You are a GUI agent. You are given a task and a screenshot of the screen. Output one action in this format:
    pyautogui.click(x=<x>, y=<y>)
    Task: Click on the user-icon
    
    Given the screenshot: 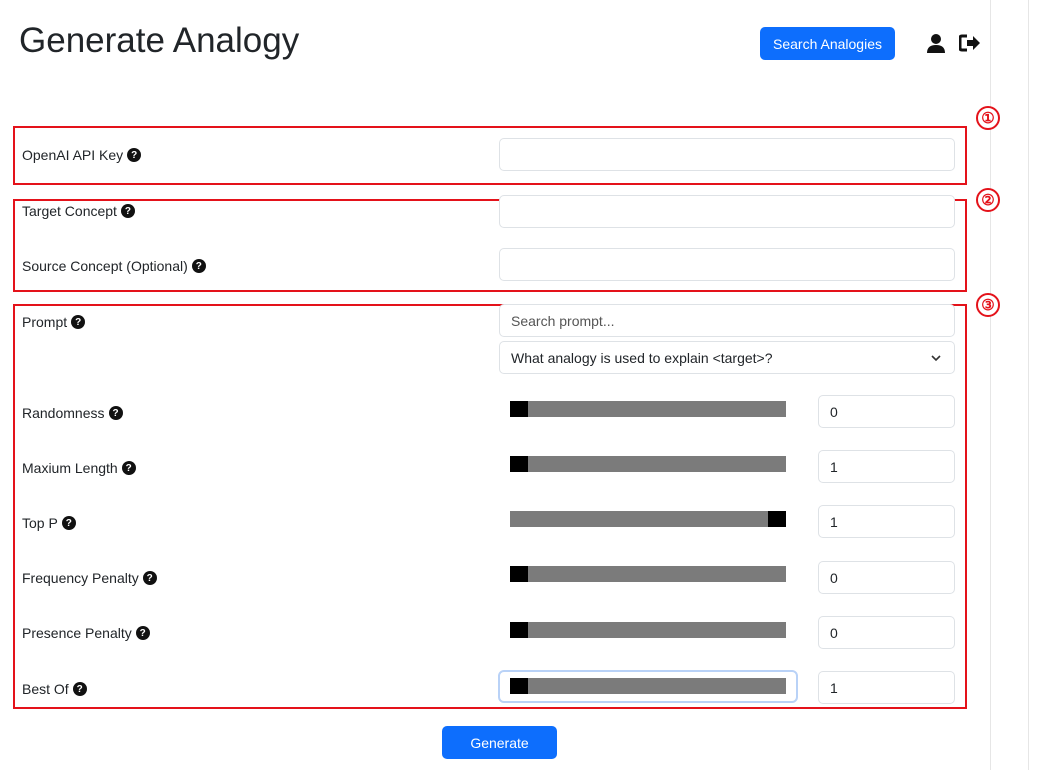 What is the action you would take?
    pyautogui.click(x=936, y=45)
    